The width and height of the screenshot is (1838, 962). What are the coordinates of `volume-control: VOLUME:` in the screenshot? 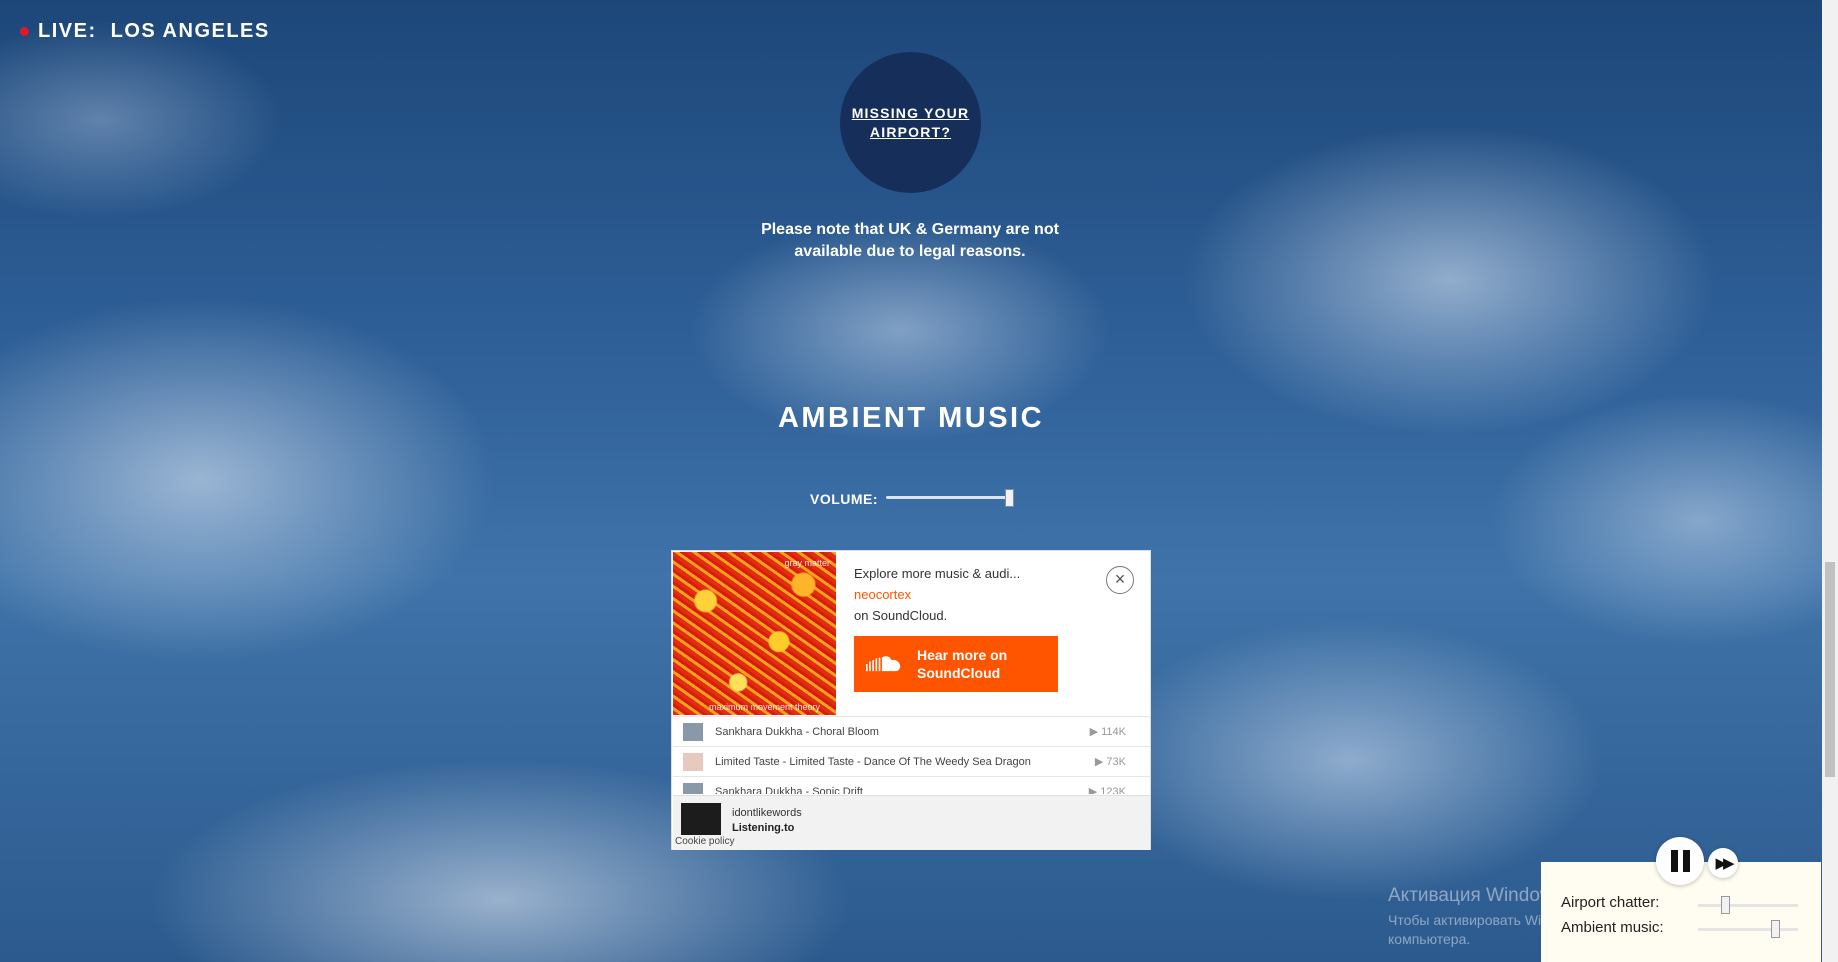 It's located at (912, 499).